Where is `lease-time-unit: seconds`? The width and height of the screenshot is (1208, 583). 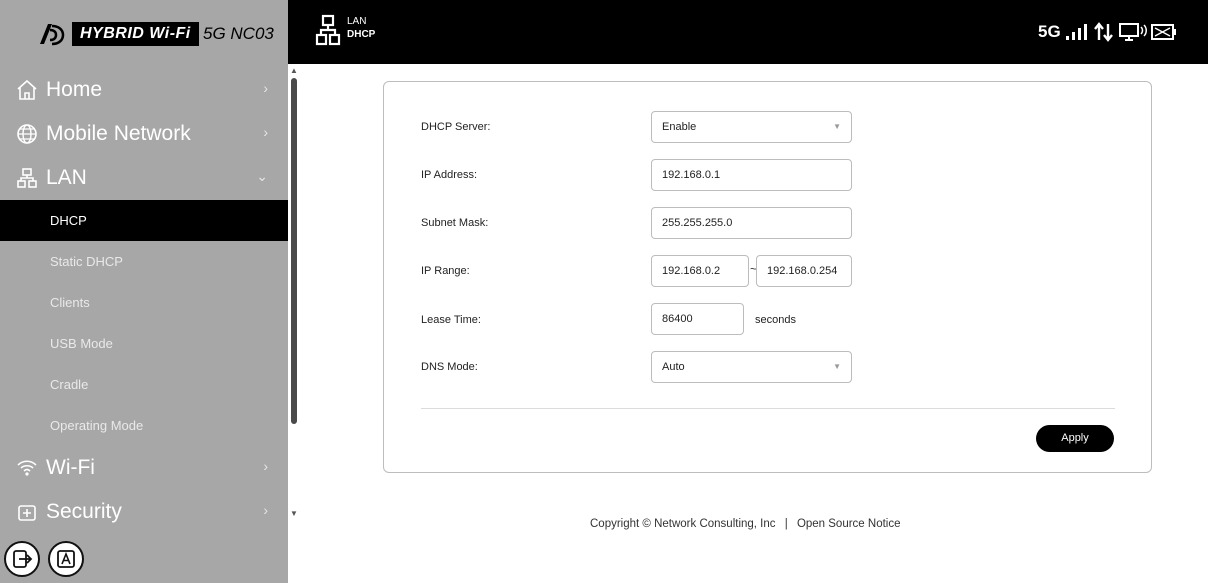
lease-time-unit: seconds is located at coordinates (775, 320).